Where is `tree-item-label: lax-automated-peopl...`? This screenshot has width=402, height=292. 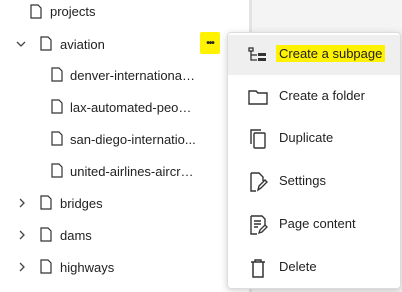 tree-item-label: lax-automated-peopl... is located at coordinates (133, 107).